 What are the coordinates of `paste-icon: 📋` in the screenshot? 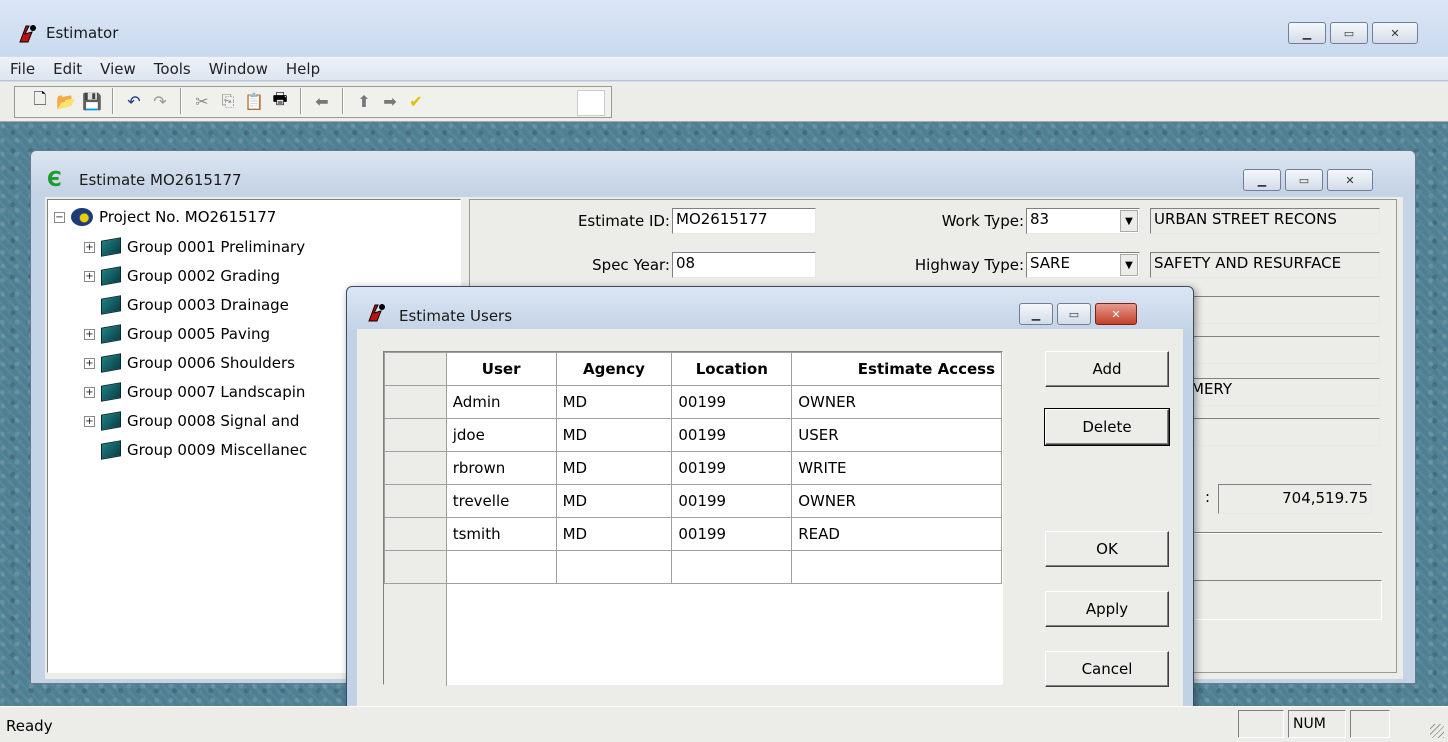 It's located at (254, 101).